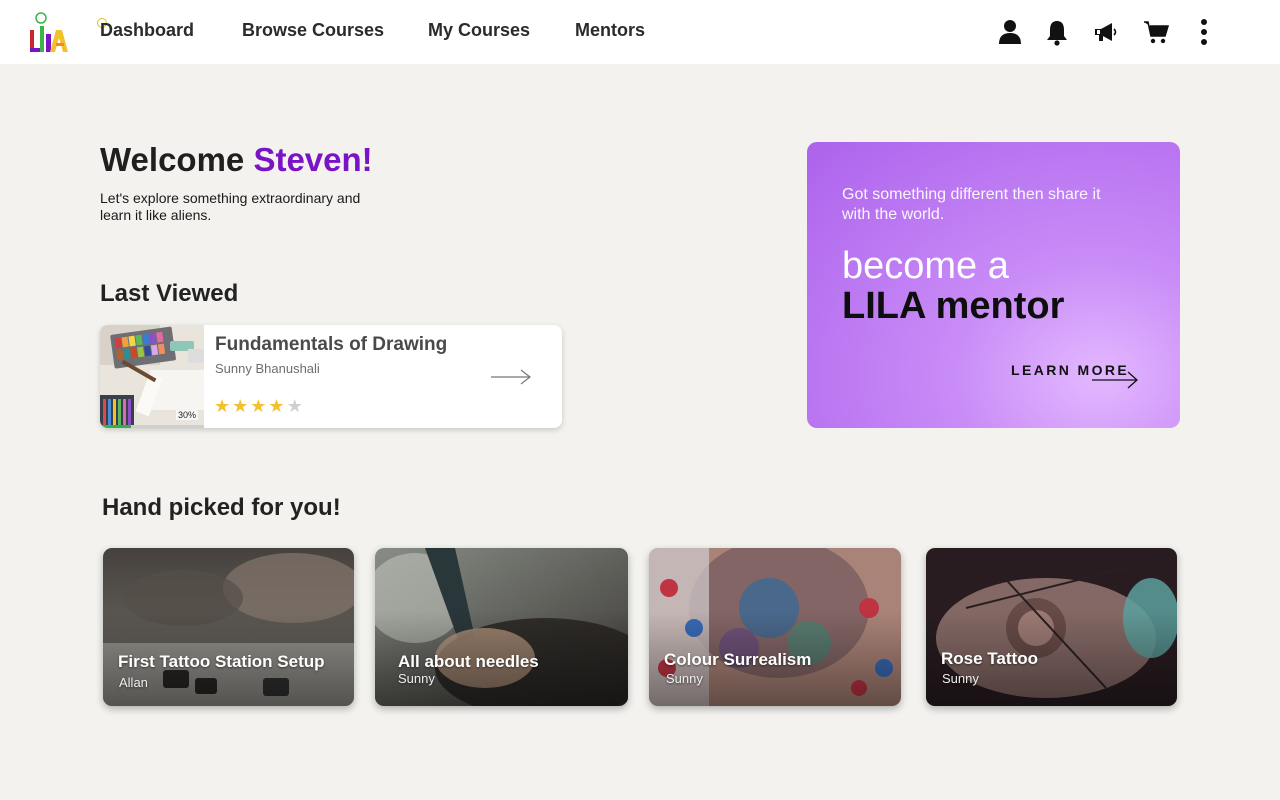 The image size is (1280, 800). I want to click on hand-picked-heading: Hand picked for you!, so click(221, 507).